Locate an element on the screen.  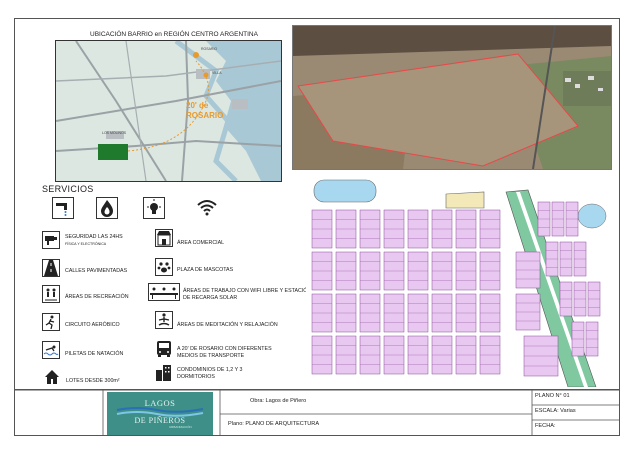
shop-icon is located at coordinates (164, 238).